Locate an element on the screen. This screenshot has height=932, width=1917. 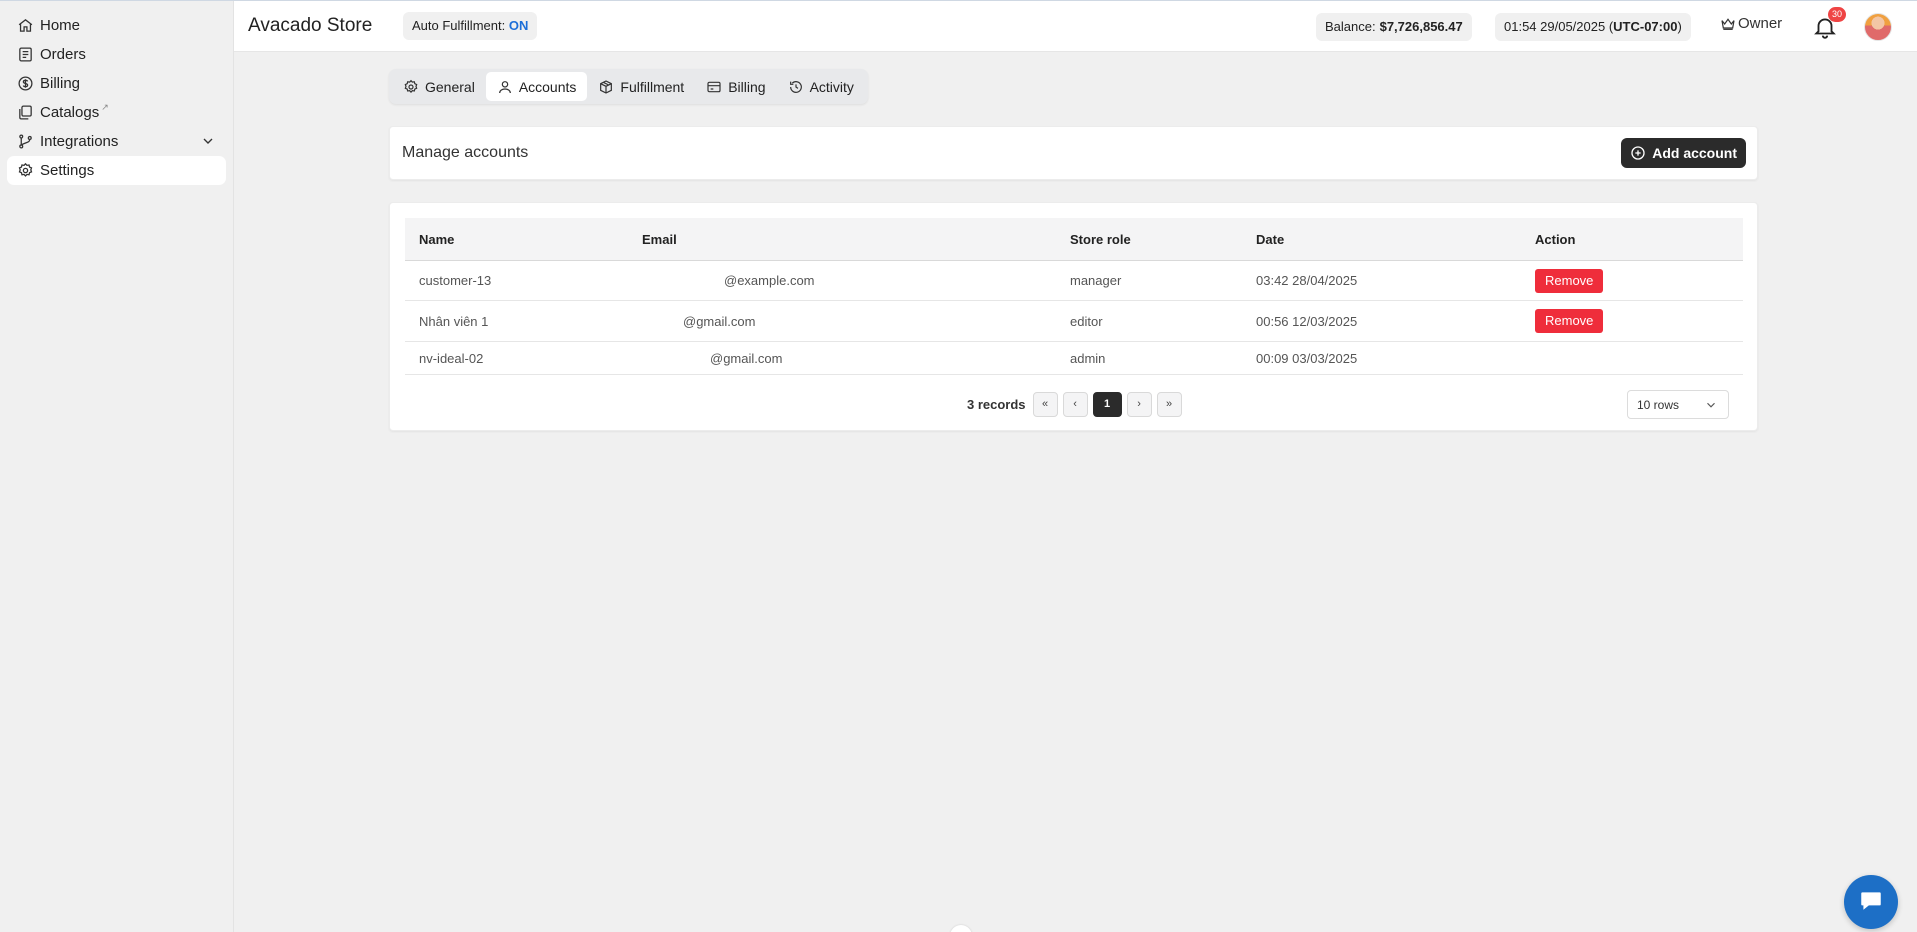
column-header-date: Date is located at coordinates (1270, 239).